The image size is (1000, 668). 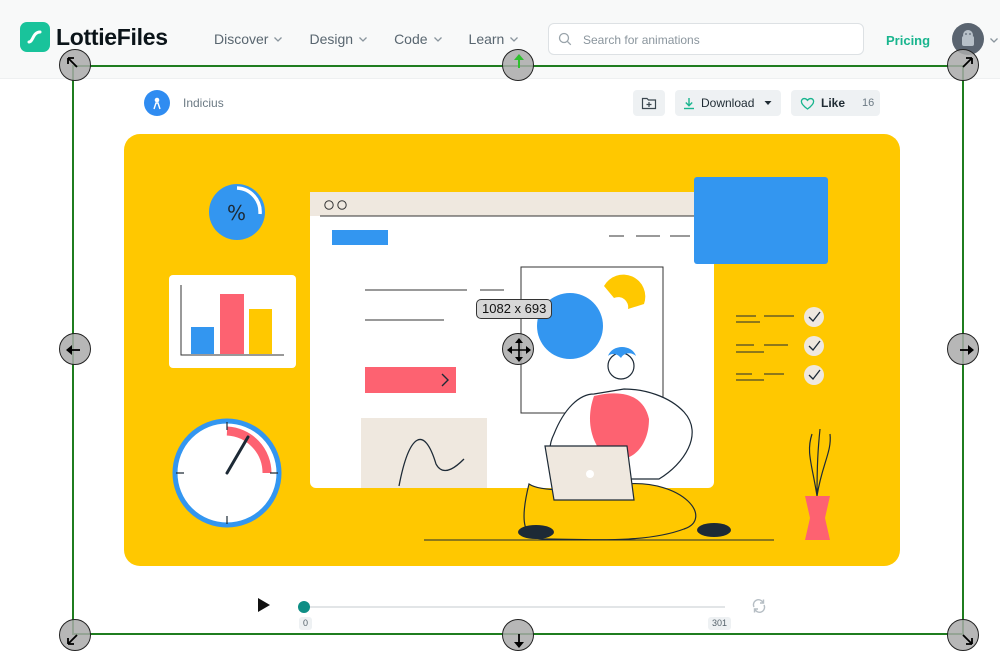 What do you see at coordinates (411, 39) in the screenshot?
I see `nav-code-label: Code` at bounding box center [411, 39].